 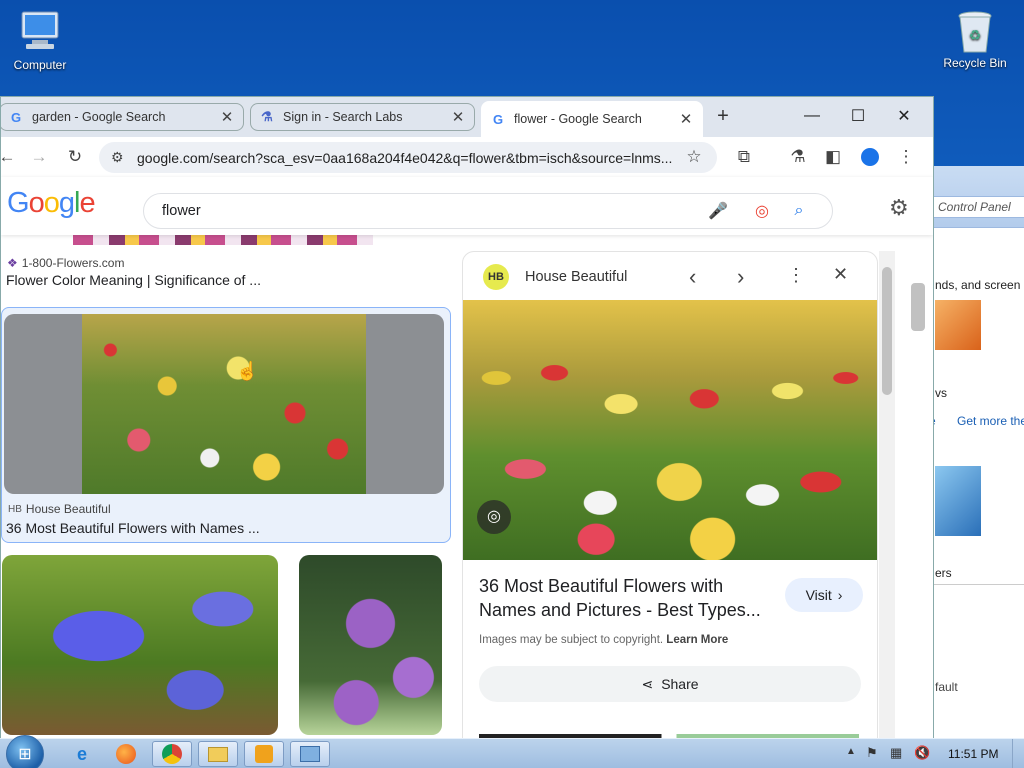 What do you see at coordinates (979, 285) in the screenshot?
I see `control-panel-snippet: nds, and screen s` at bounding box center [979, 285].